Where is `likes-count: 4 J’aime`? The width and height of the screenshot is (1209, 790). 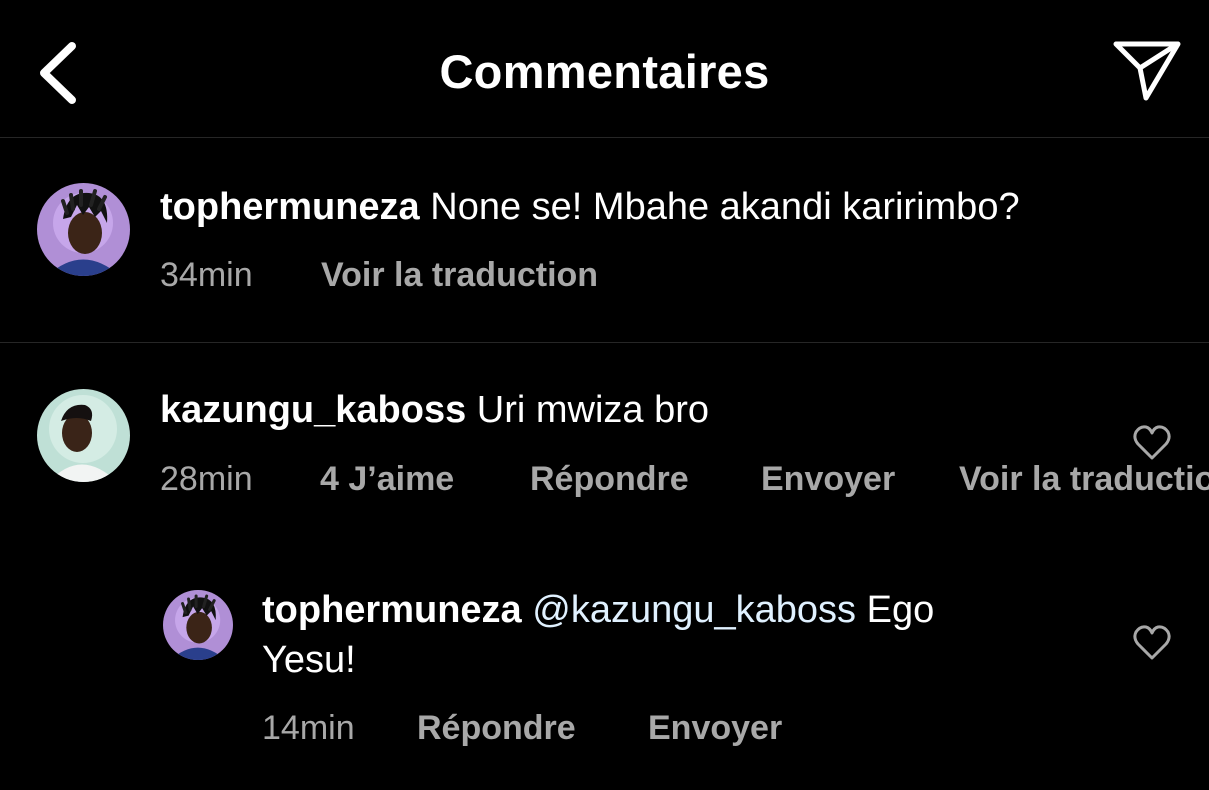
likes-count: 4 J’aime is located at coordinates (387, 479).